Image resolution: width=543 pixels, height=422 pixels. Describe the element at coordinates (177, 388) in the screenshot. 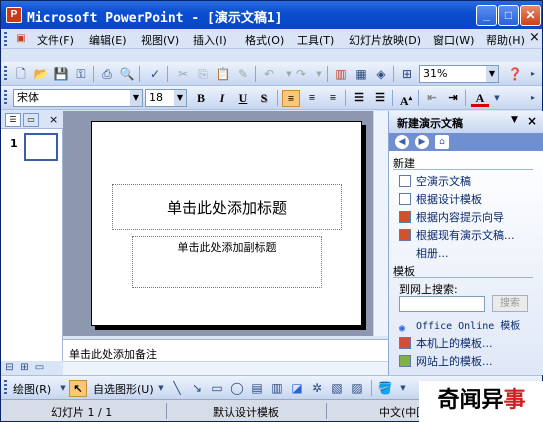

I see `line-icon: ╲` at that location.